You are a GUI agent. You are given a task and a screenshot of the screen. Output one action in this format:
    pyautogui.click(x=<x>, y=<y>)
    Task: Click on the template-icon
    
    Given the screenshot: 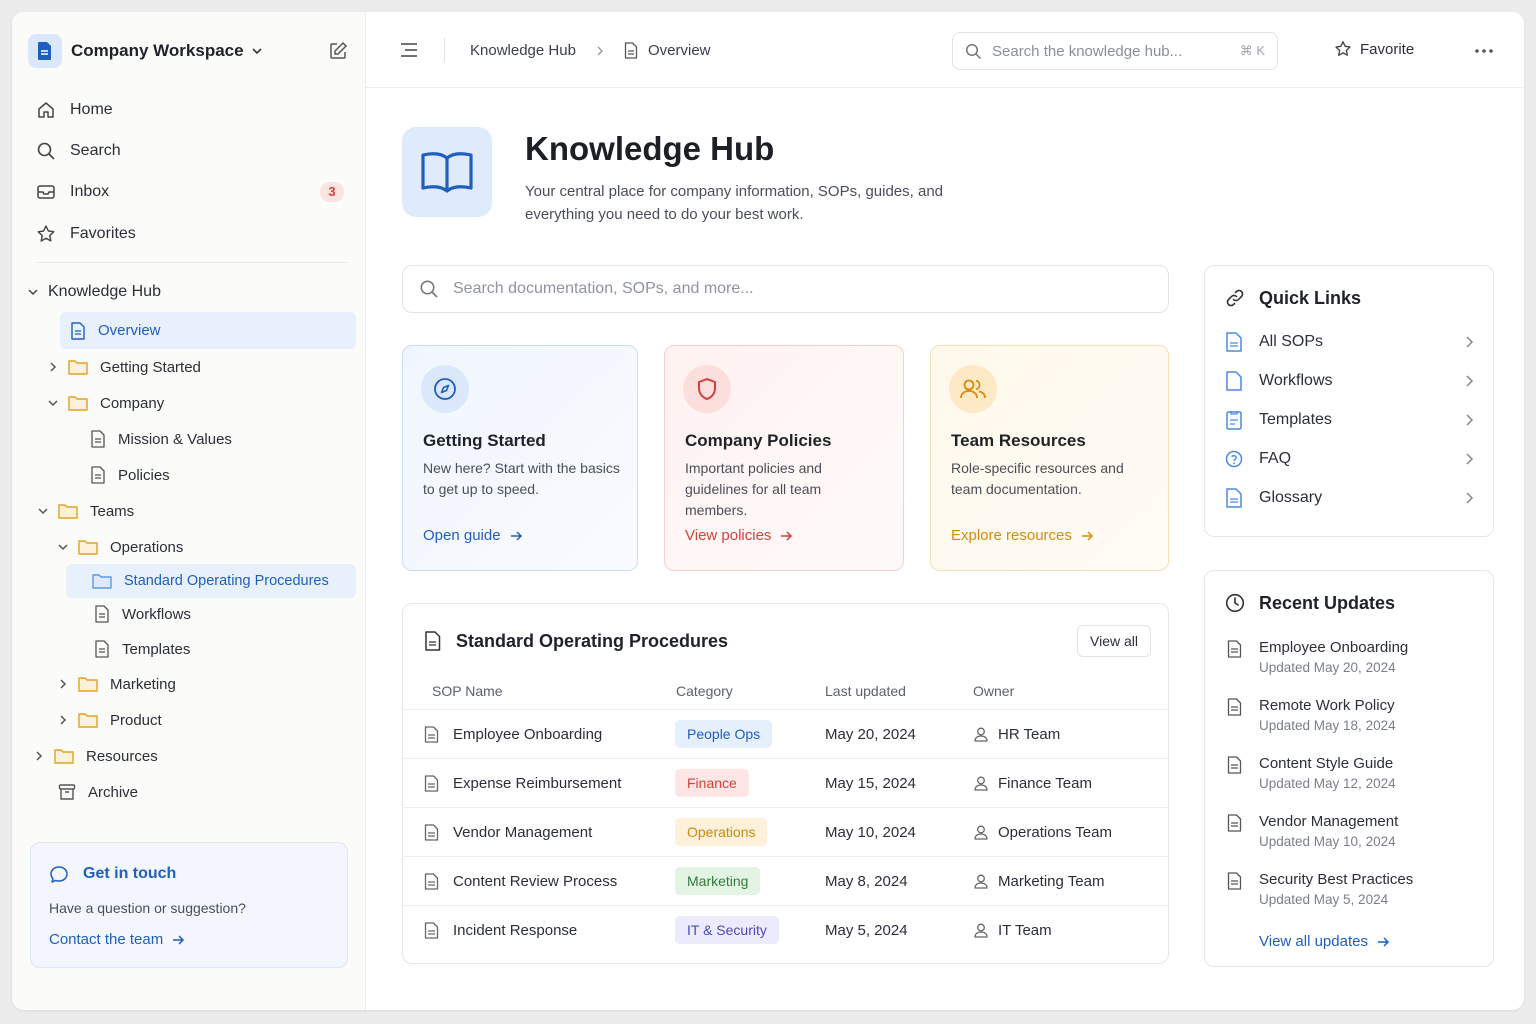 What is the action you would take?
    pyautogui.click(x=1234, y=420)
    